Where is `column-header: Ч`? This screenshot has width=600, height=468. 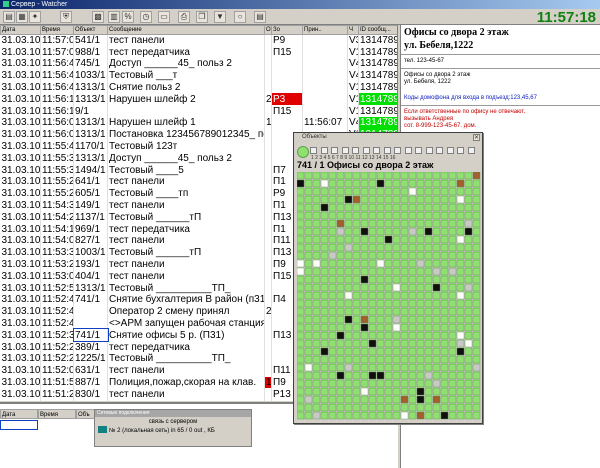
column-header: Ч is located at coordinates (353, 30).